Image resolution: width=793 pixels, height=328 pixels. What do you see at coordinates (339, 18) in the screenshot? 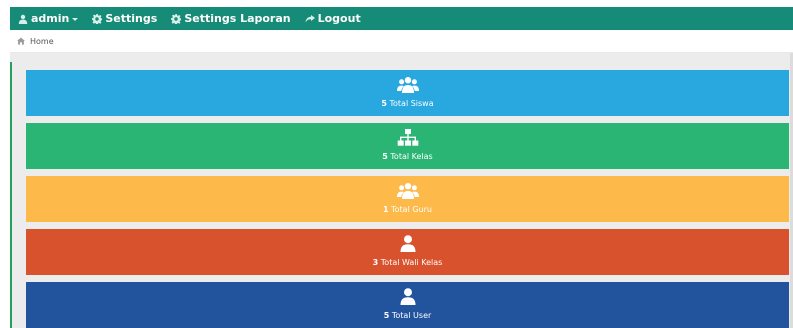
I see `logout-label: Logout` at bounding box center [339, 18].